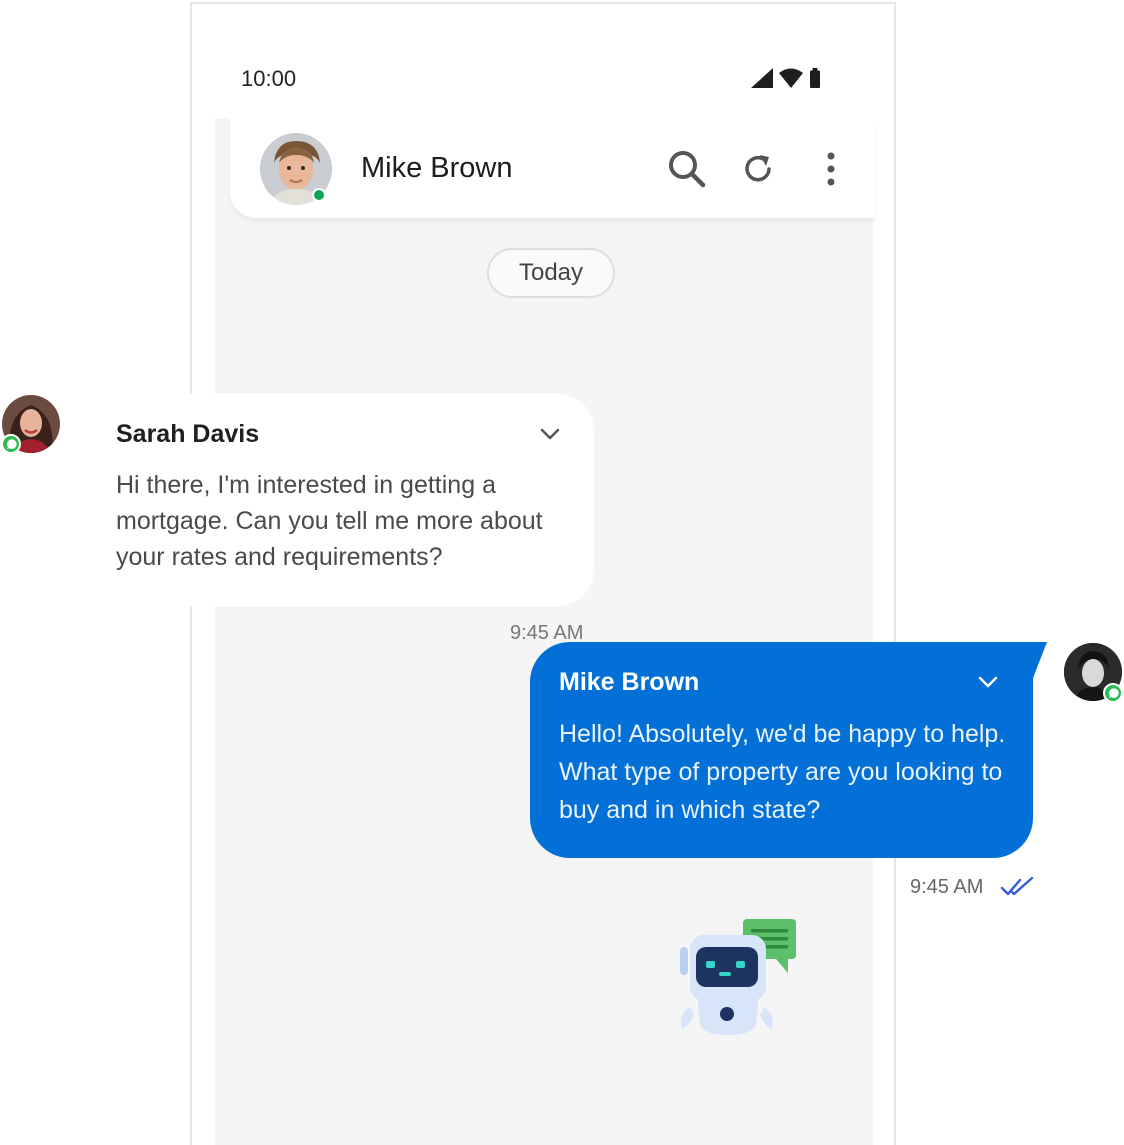 Image resolution: width=1124 pixels, height=1145 pixels. Describe the element at coordinates (544, 74) in the screenshot. I see `status-bar: 10:00` at that location.